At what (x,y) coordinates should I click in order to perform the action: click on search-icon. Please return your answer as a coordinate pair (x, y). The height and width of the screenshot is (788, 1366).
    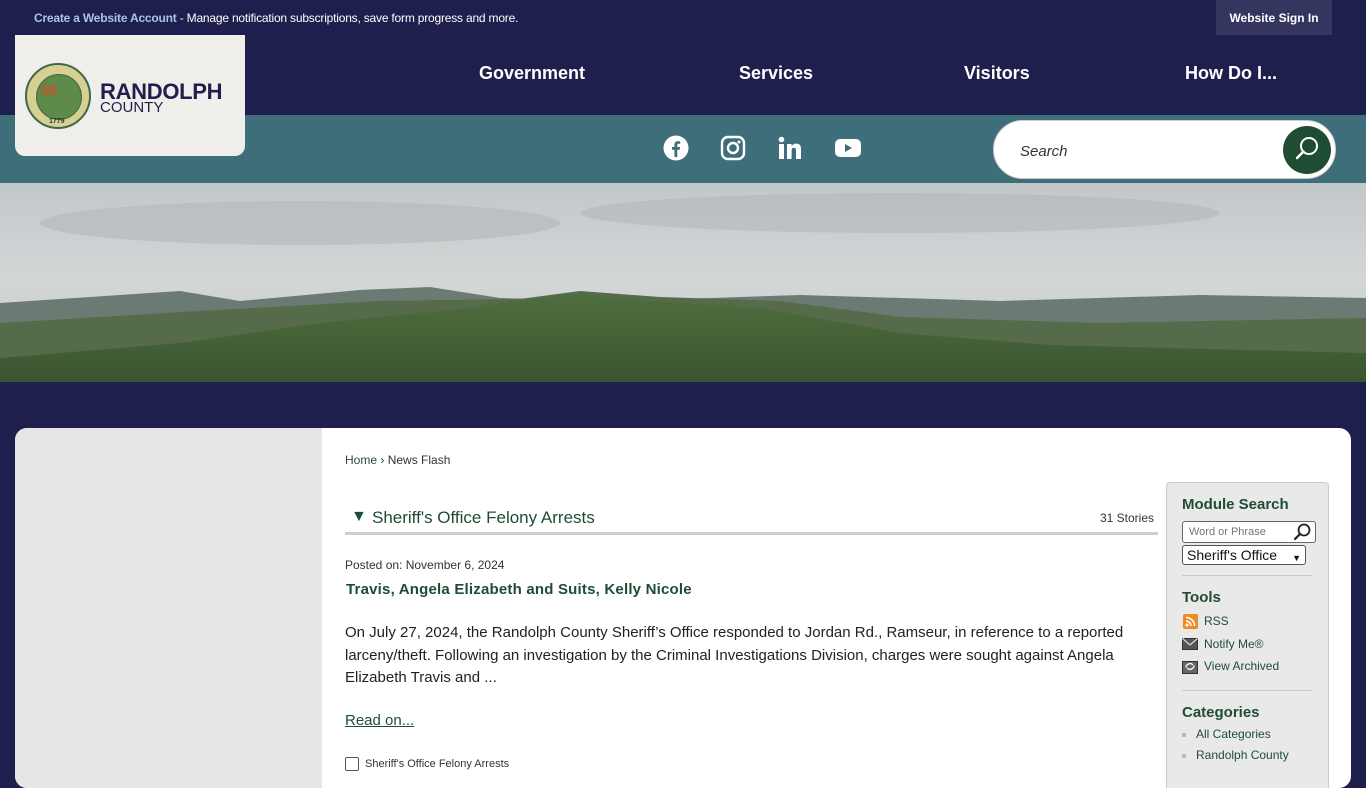
    Looking at the image, I should click on (1307, 150).